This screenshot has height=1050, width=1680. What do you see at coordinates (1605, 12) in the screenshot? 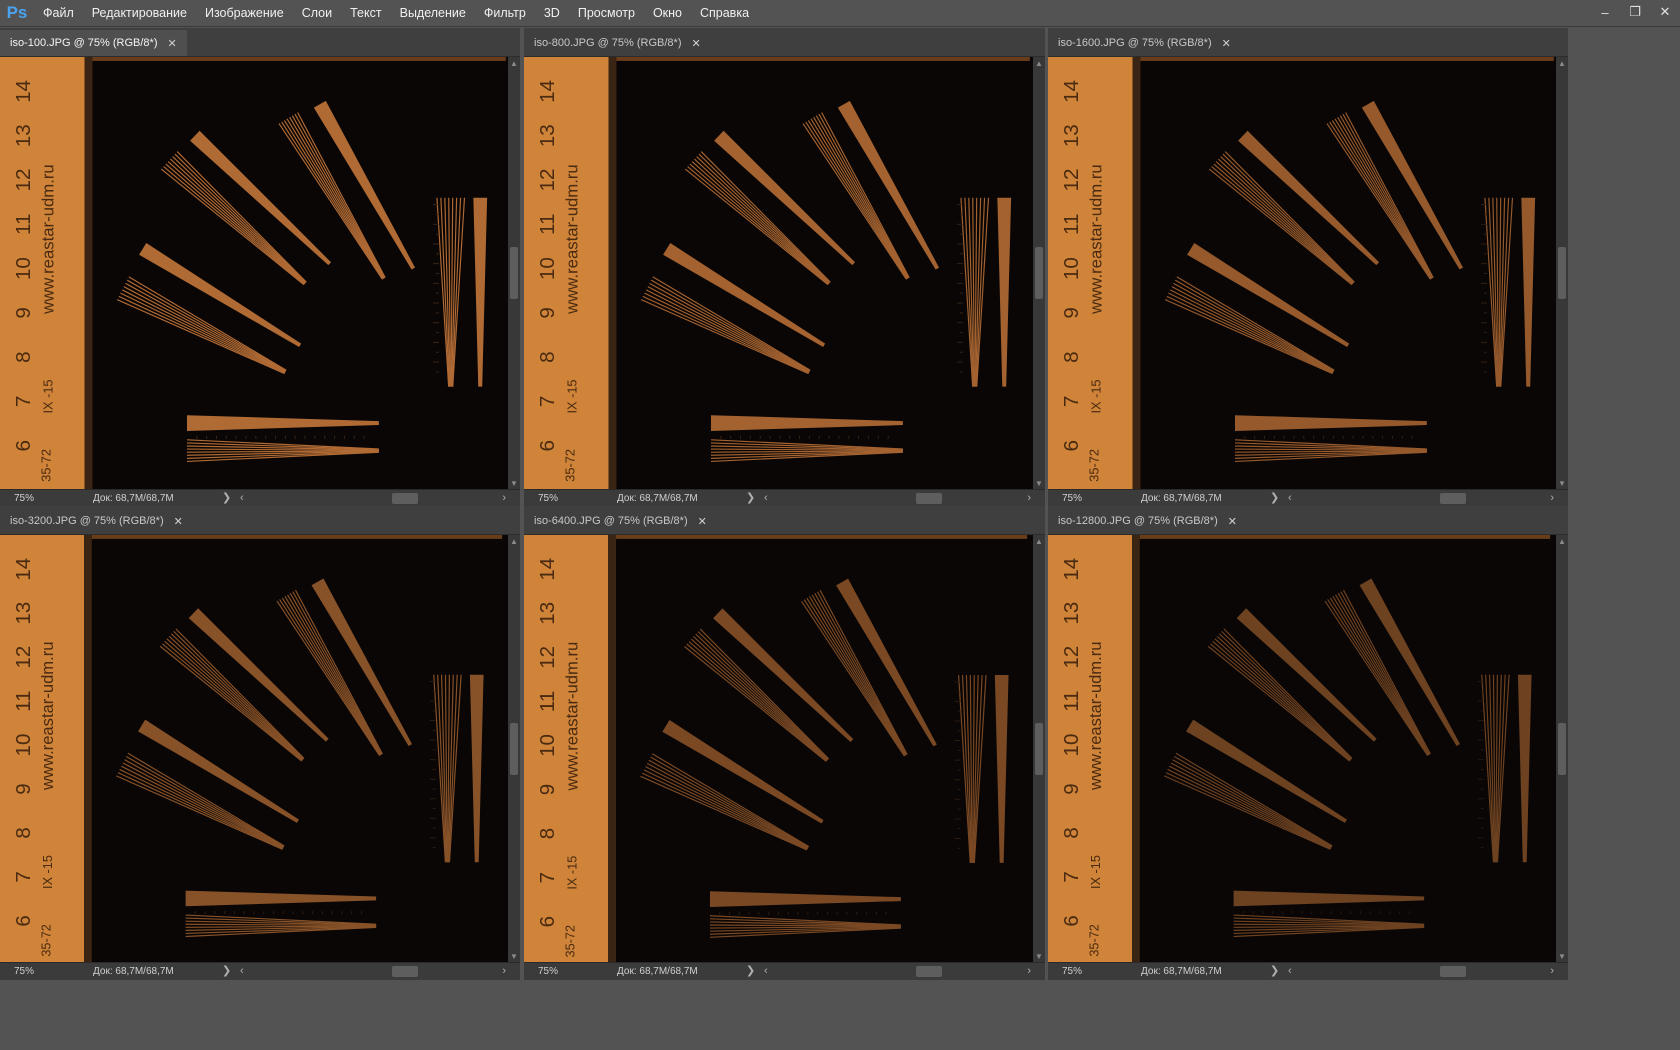
I see `minimize-button: –` at bounding box center [1605, 12].